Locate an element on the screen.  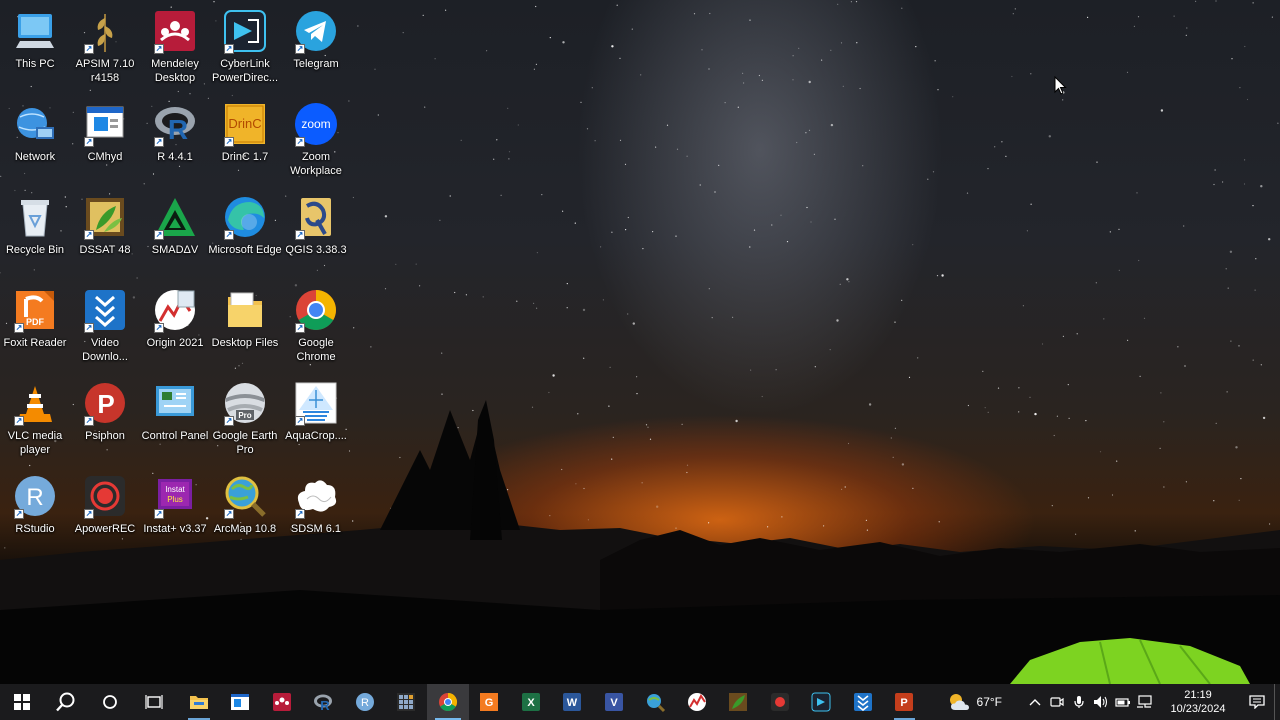
taskbar-app-button: W is located at coordinates (573, 702).